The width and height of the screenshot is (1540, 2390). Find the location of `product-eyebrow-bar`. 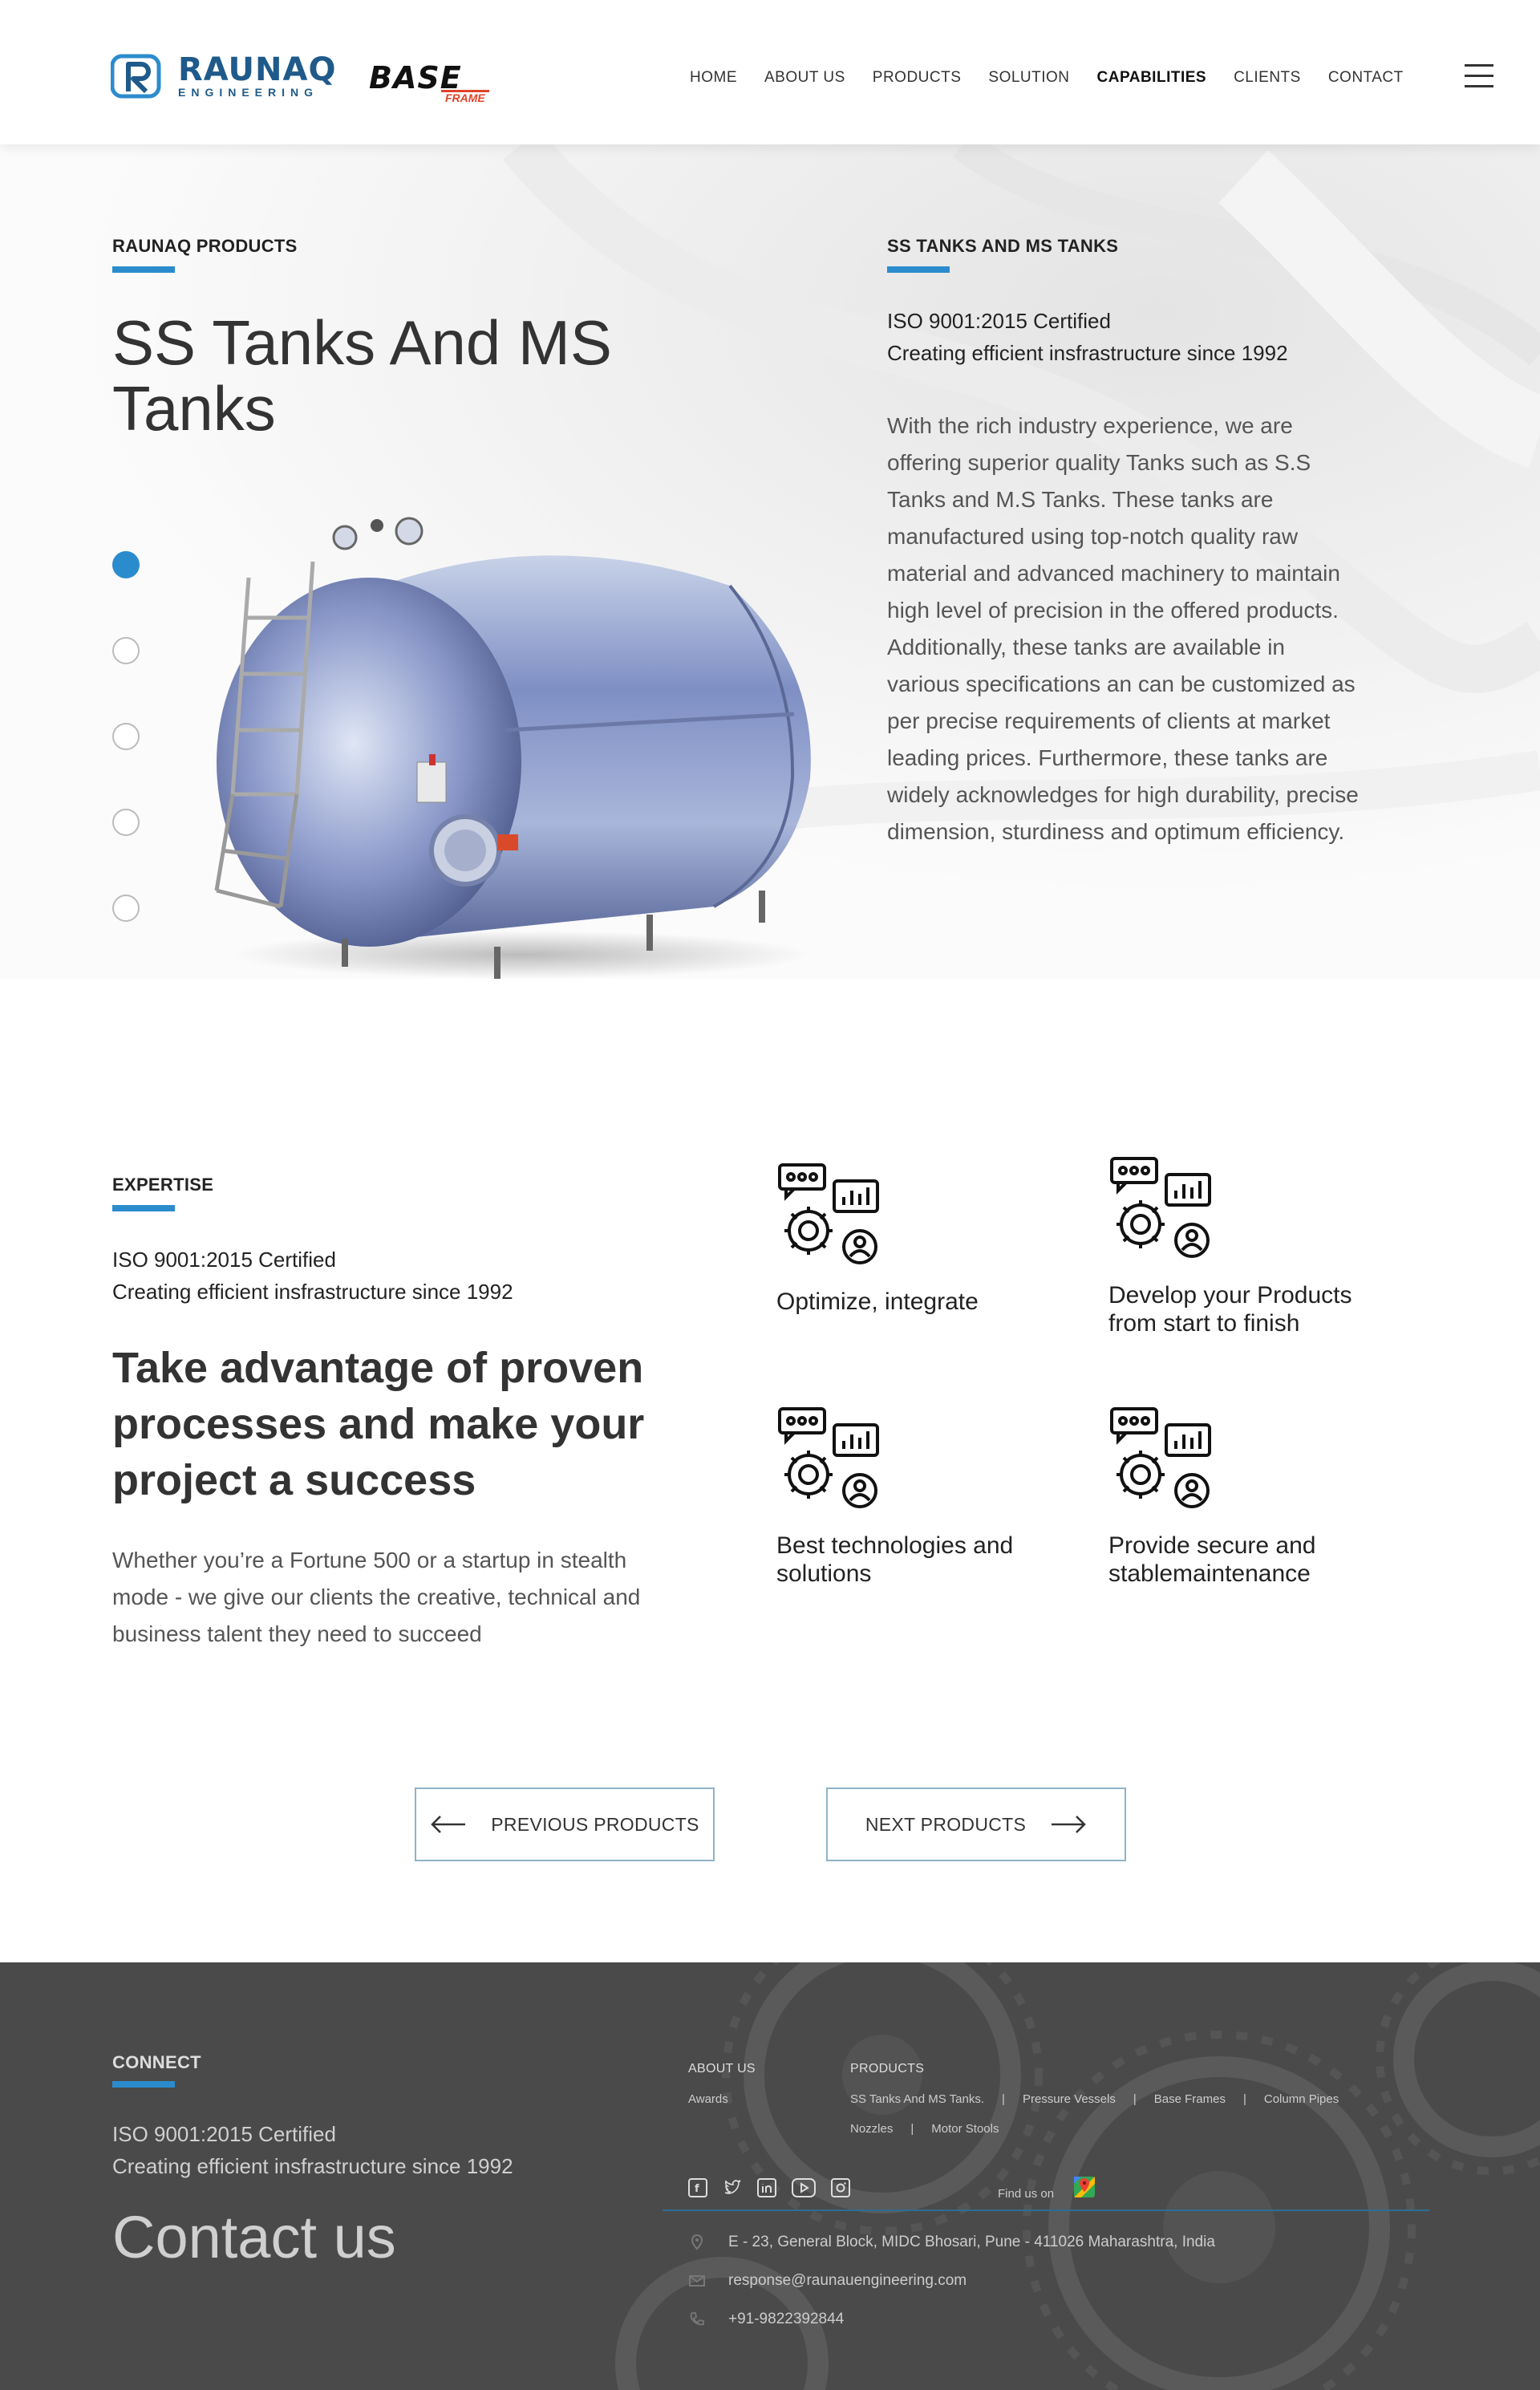

product-eyebrow-bar is located at coordinates (918, 269).